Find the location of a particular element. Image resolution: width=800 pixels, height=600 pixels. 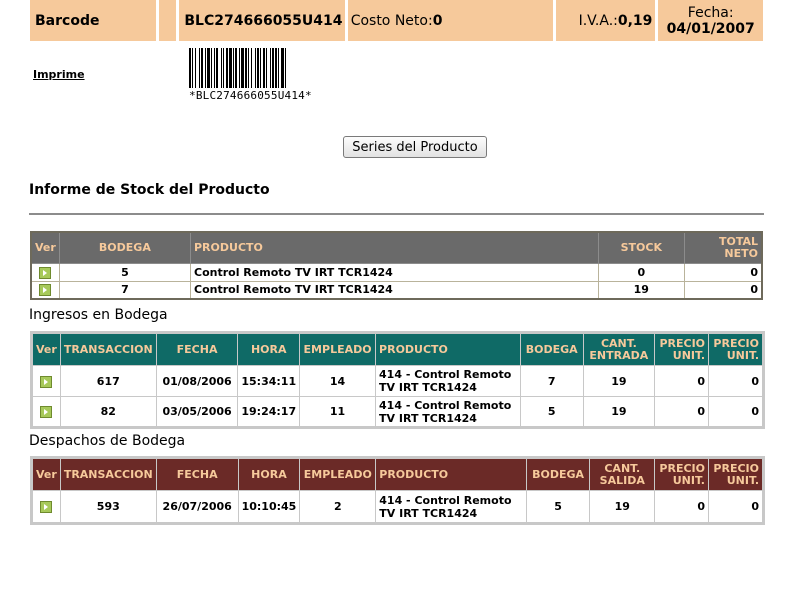

barcode-value: BLC274666055U414 is located at coordinates (262, 20).